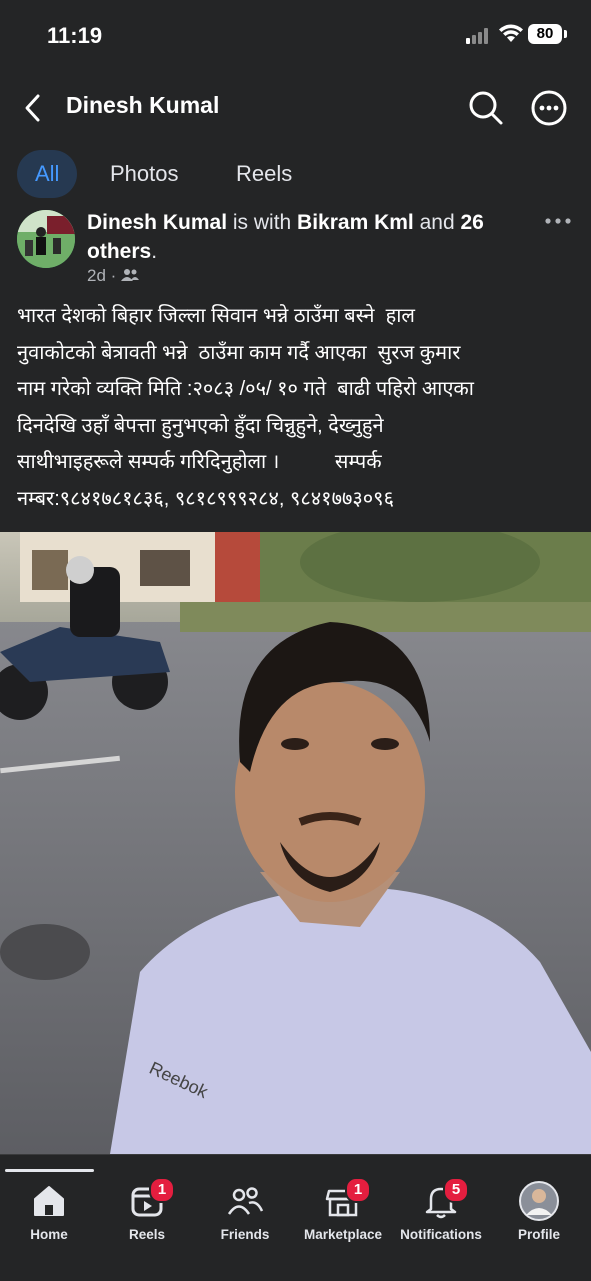 This screenshot has height=1281, width=591. Describe the element at coordinates (358, 1190) in the screenshot. I see `marketplace-badge: 1` at that location.